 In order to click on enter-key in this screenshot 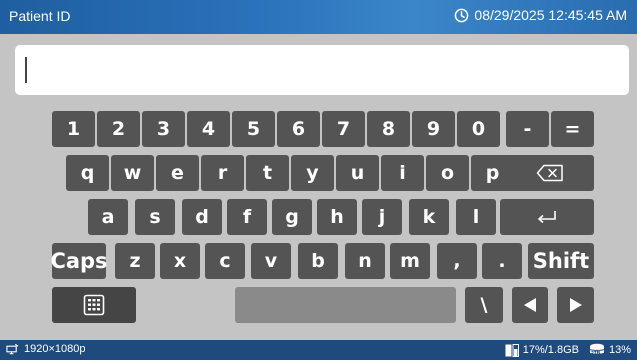, I will do `click(547, 217)`.